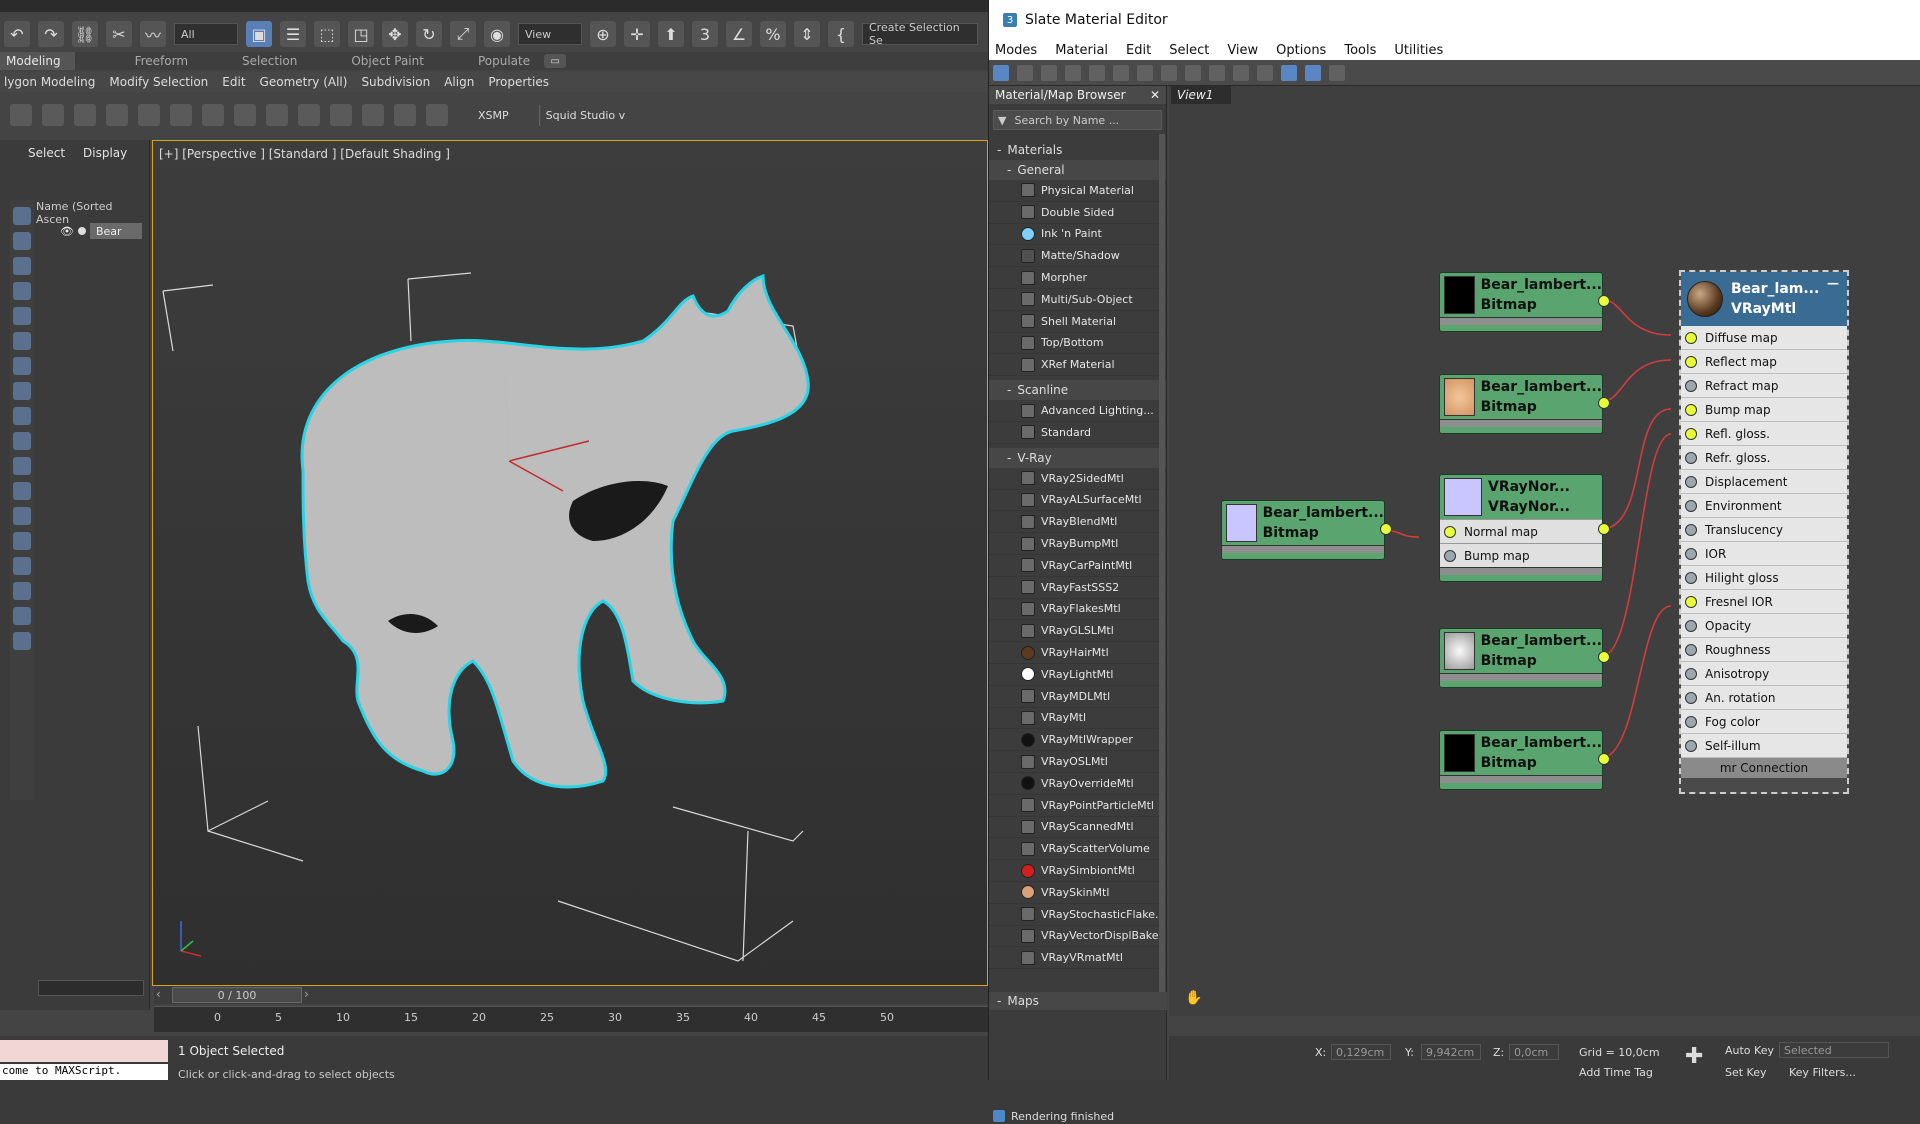 The height and width of the screenshot is (1124, 1920). Describe the element at coordinates (1313, 72) in the screenshot. I see `parameter-editor-icon` at that location.